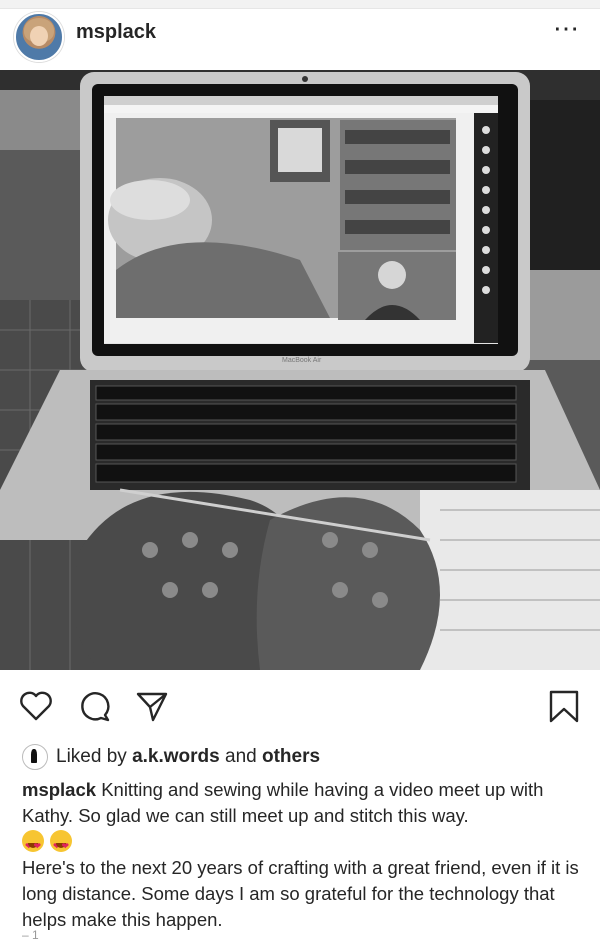 The height and width of the screenshot is (942, 600). I want to click on comment-button, so click(95, 706).